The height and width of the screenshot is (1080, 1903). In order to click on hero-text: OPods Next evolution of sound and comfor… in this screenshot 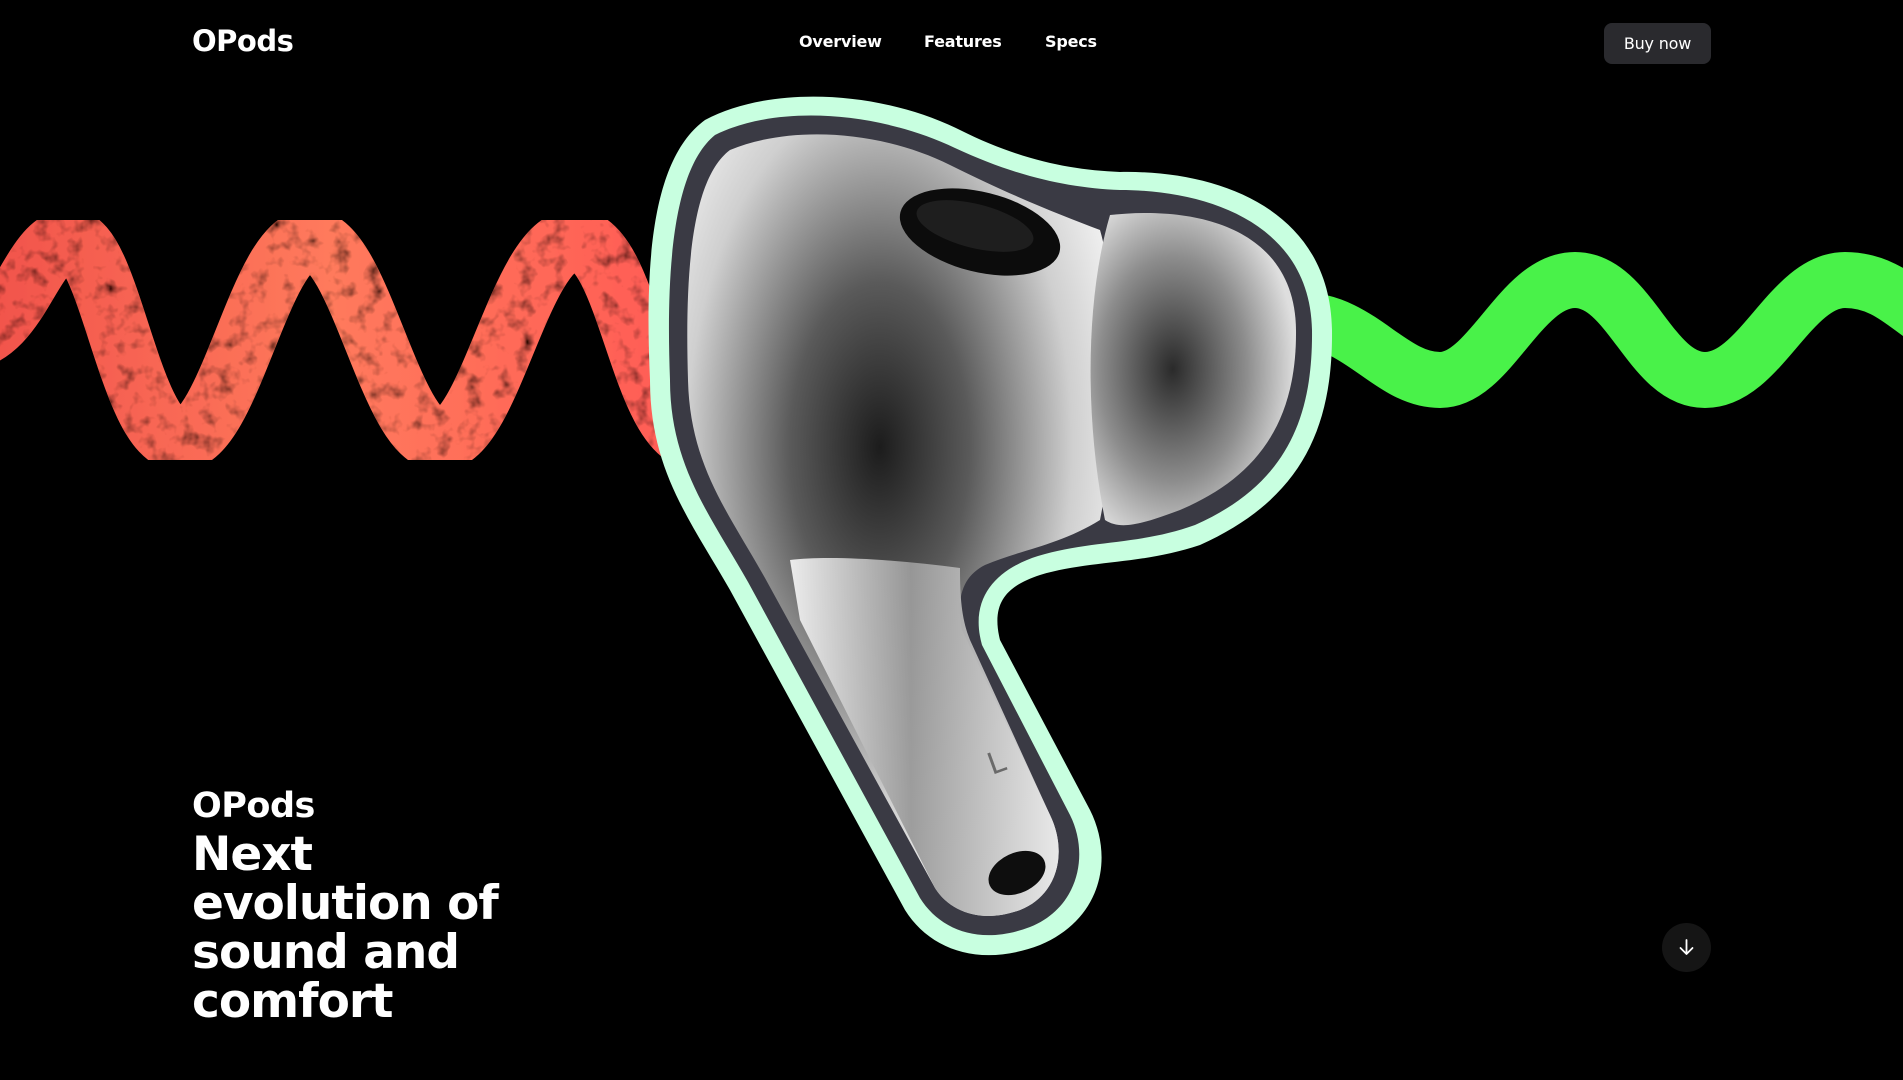, I will do `click(372, 906)`.